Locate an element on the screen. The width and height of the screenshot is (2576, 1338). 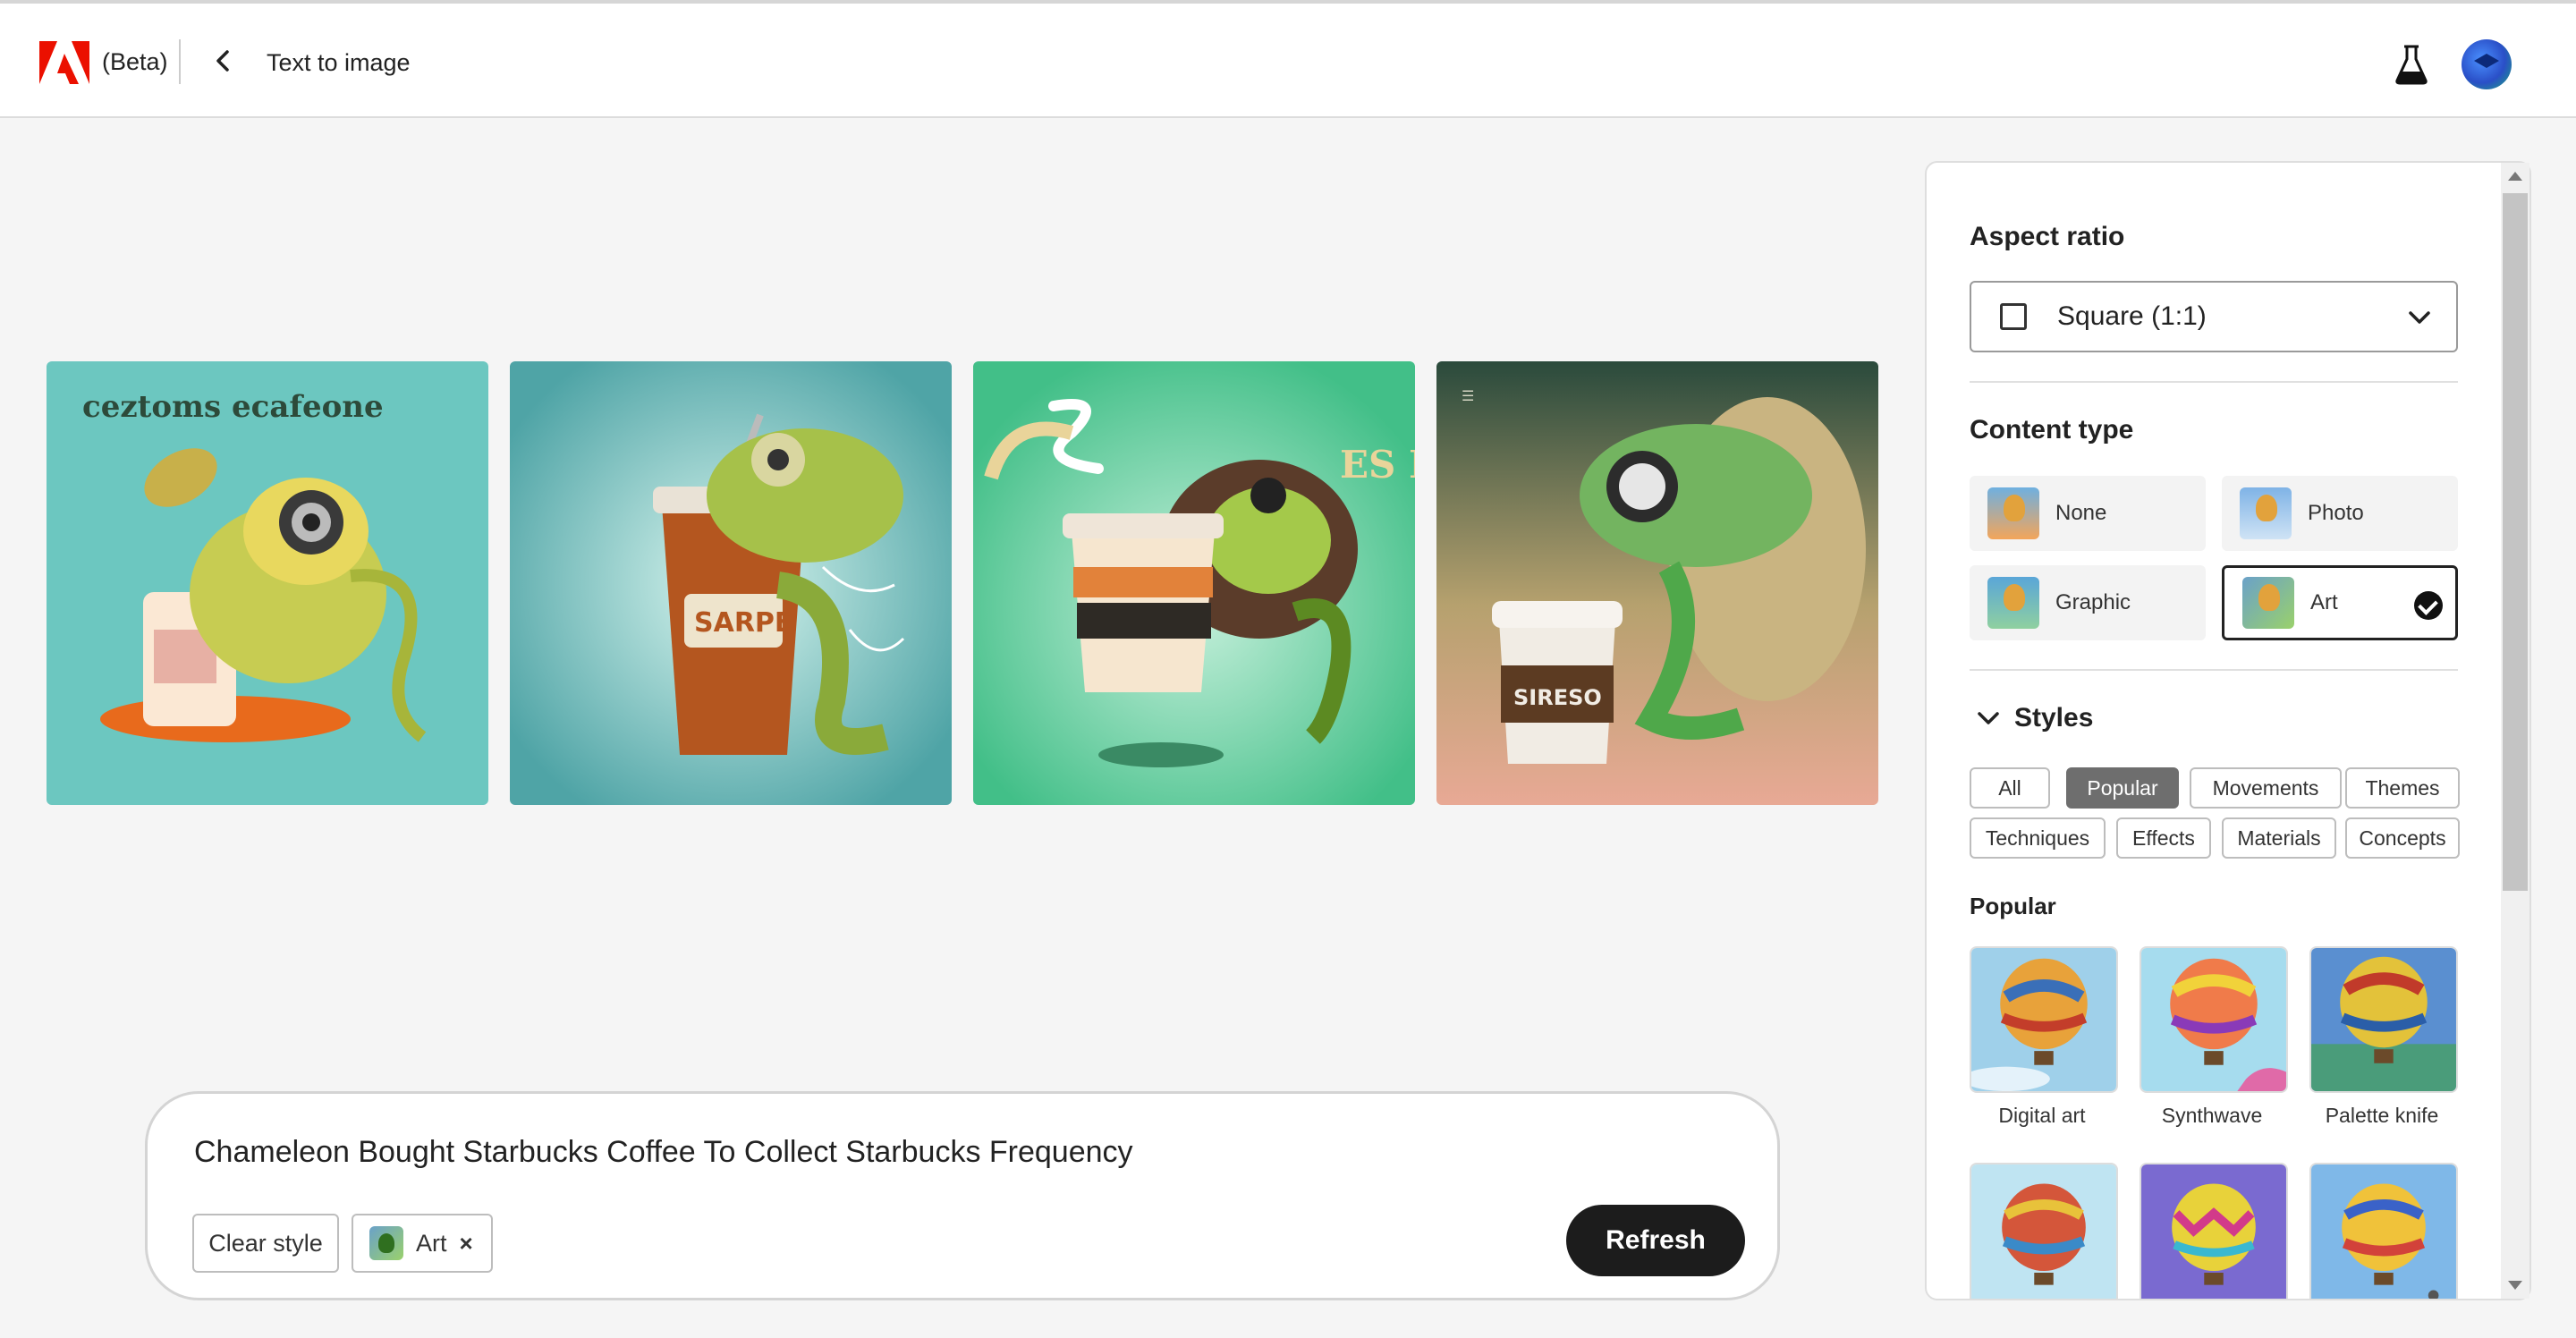
remove-chip-icon: × is located at coordinates (466, 1244).